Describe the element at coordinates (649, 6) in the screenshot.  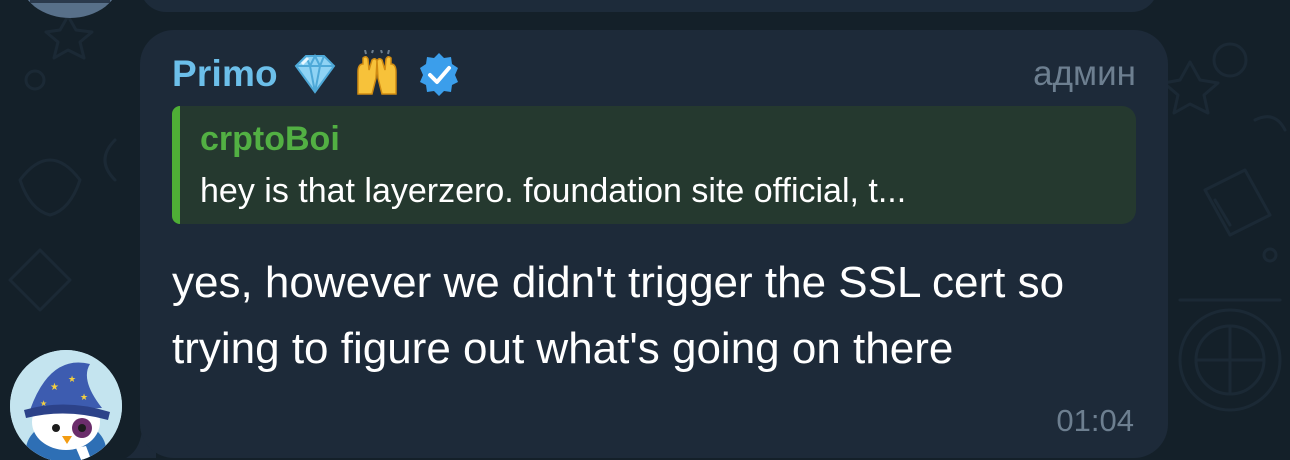
I see `previous-message-bubble` at that location.